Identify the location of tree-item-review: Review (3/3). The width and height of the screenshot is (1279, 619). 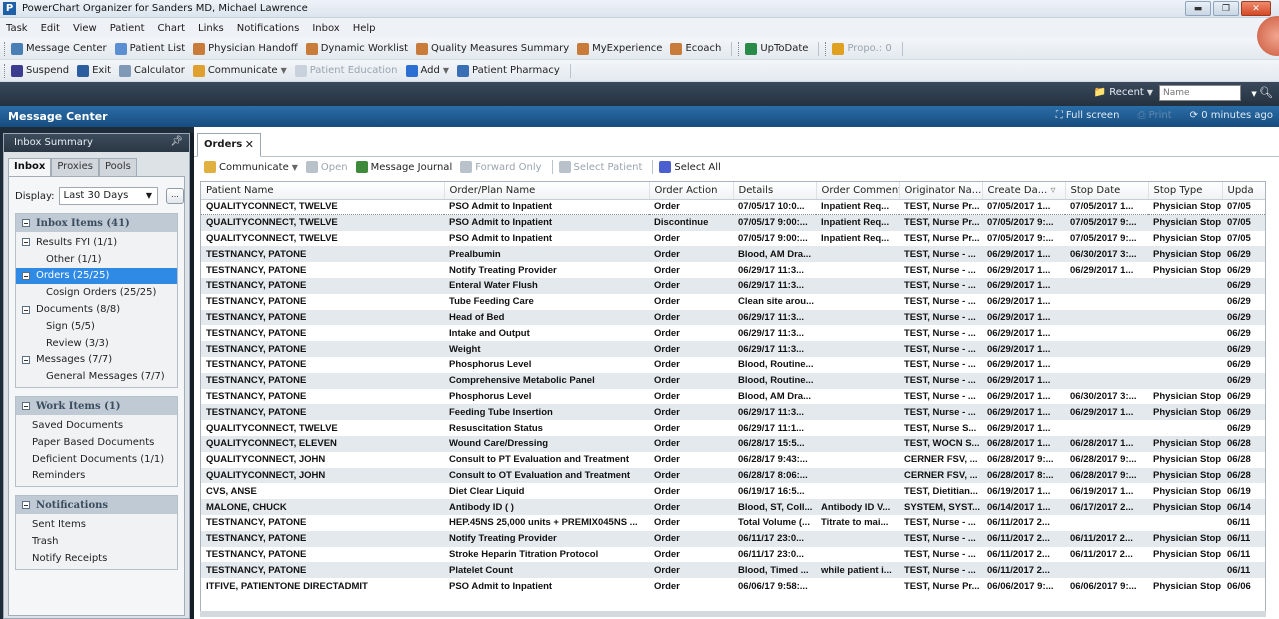
(96, 343).